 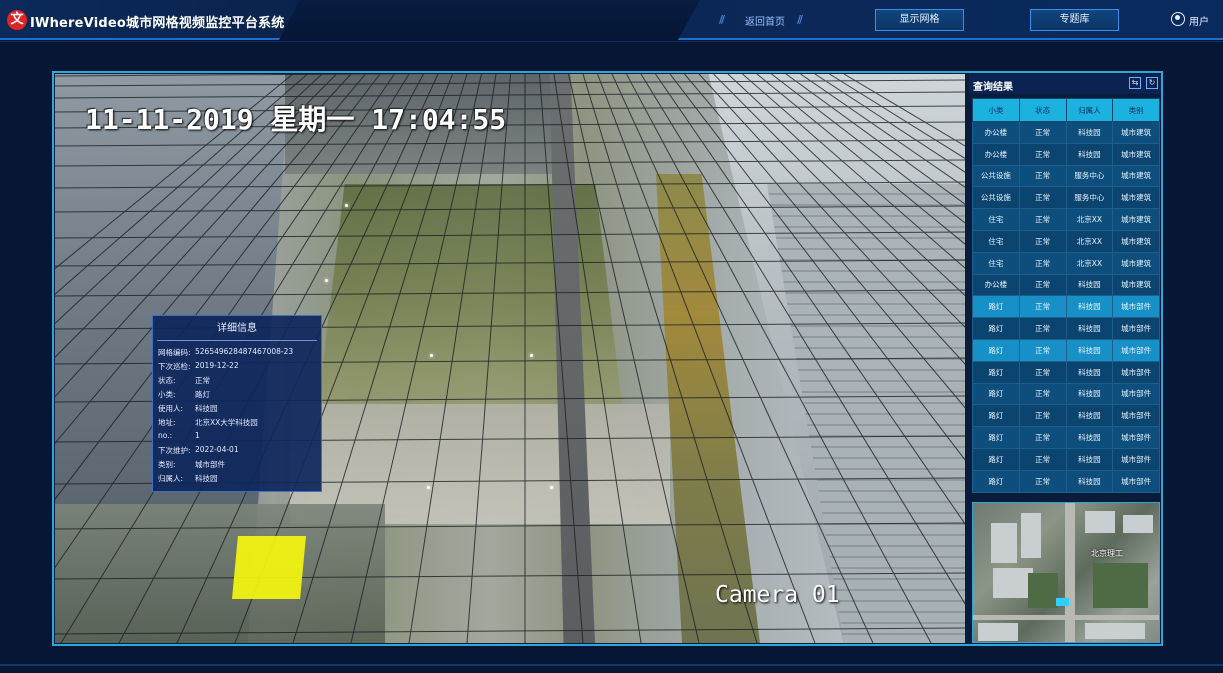 I want to click on detail-value: 526549628487467008-23, so click(x=244, y=351).